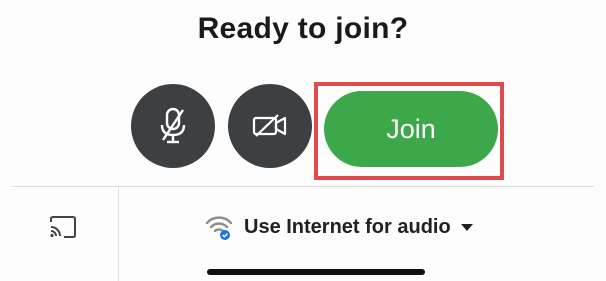  Describe the element at coordinates (219, 227) in the screenshot. I see `wifi-audio-icon` at that location.